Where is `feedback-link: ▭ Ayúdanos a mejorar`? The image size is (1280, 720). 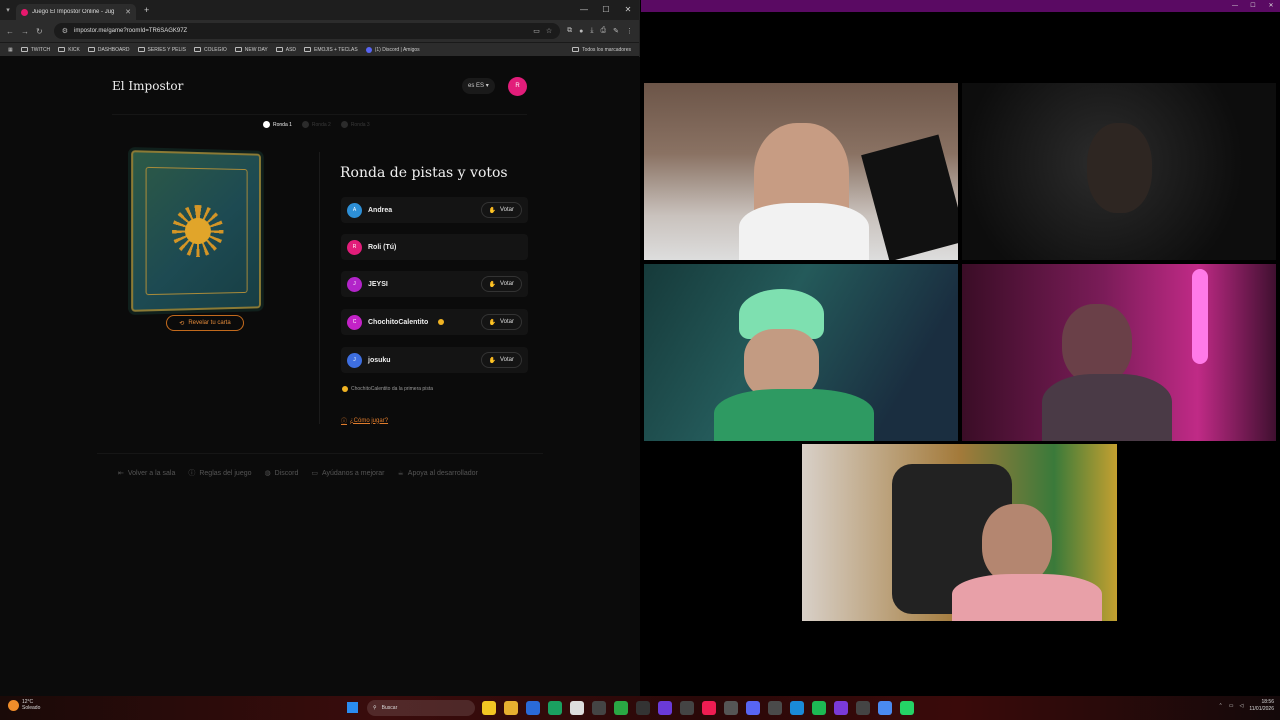 feedback-link: ▭ Ayúdanos a mejorar is located at coordinates (347, 473).